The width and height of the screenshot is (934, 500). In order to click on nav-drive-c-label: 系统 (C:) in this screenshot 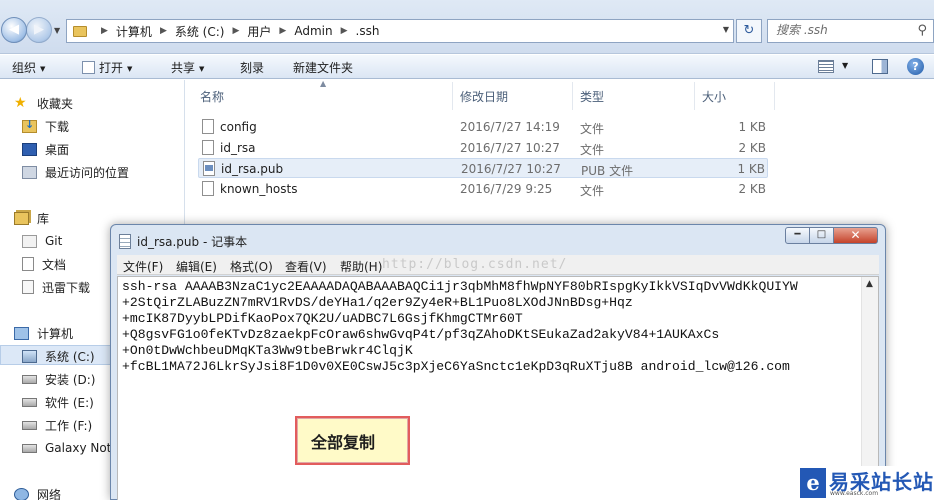, I will do `click(70, 356)`.